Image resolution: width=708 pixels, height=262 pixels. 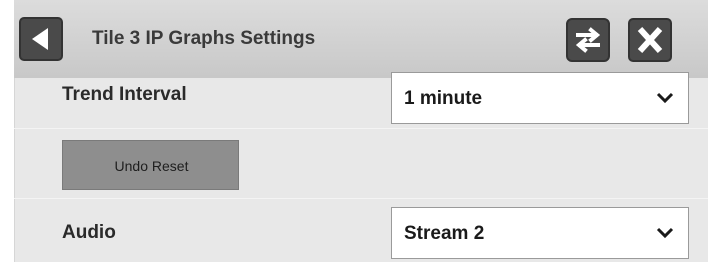 I want to click on undo-reset-button: Undo Reset, so click(x=150, y=165).